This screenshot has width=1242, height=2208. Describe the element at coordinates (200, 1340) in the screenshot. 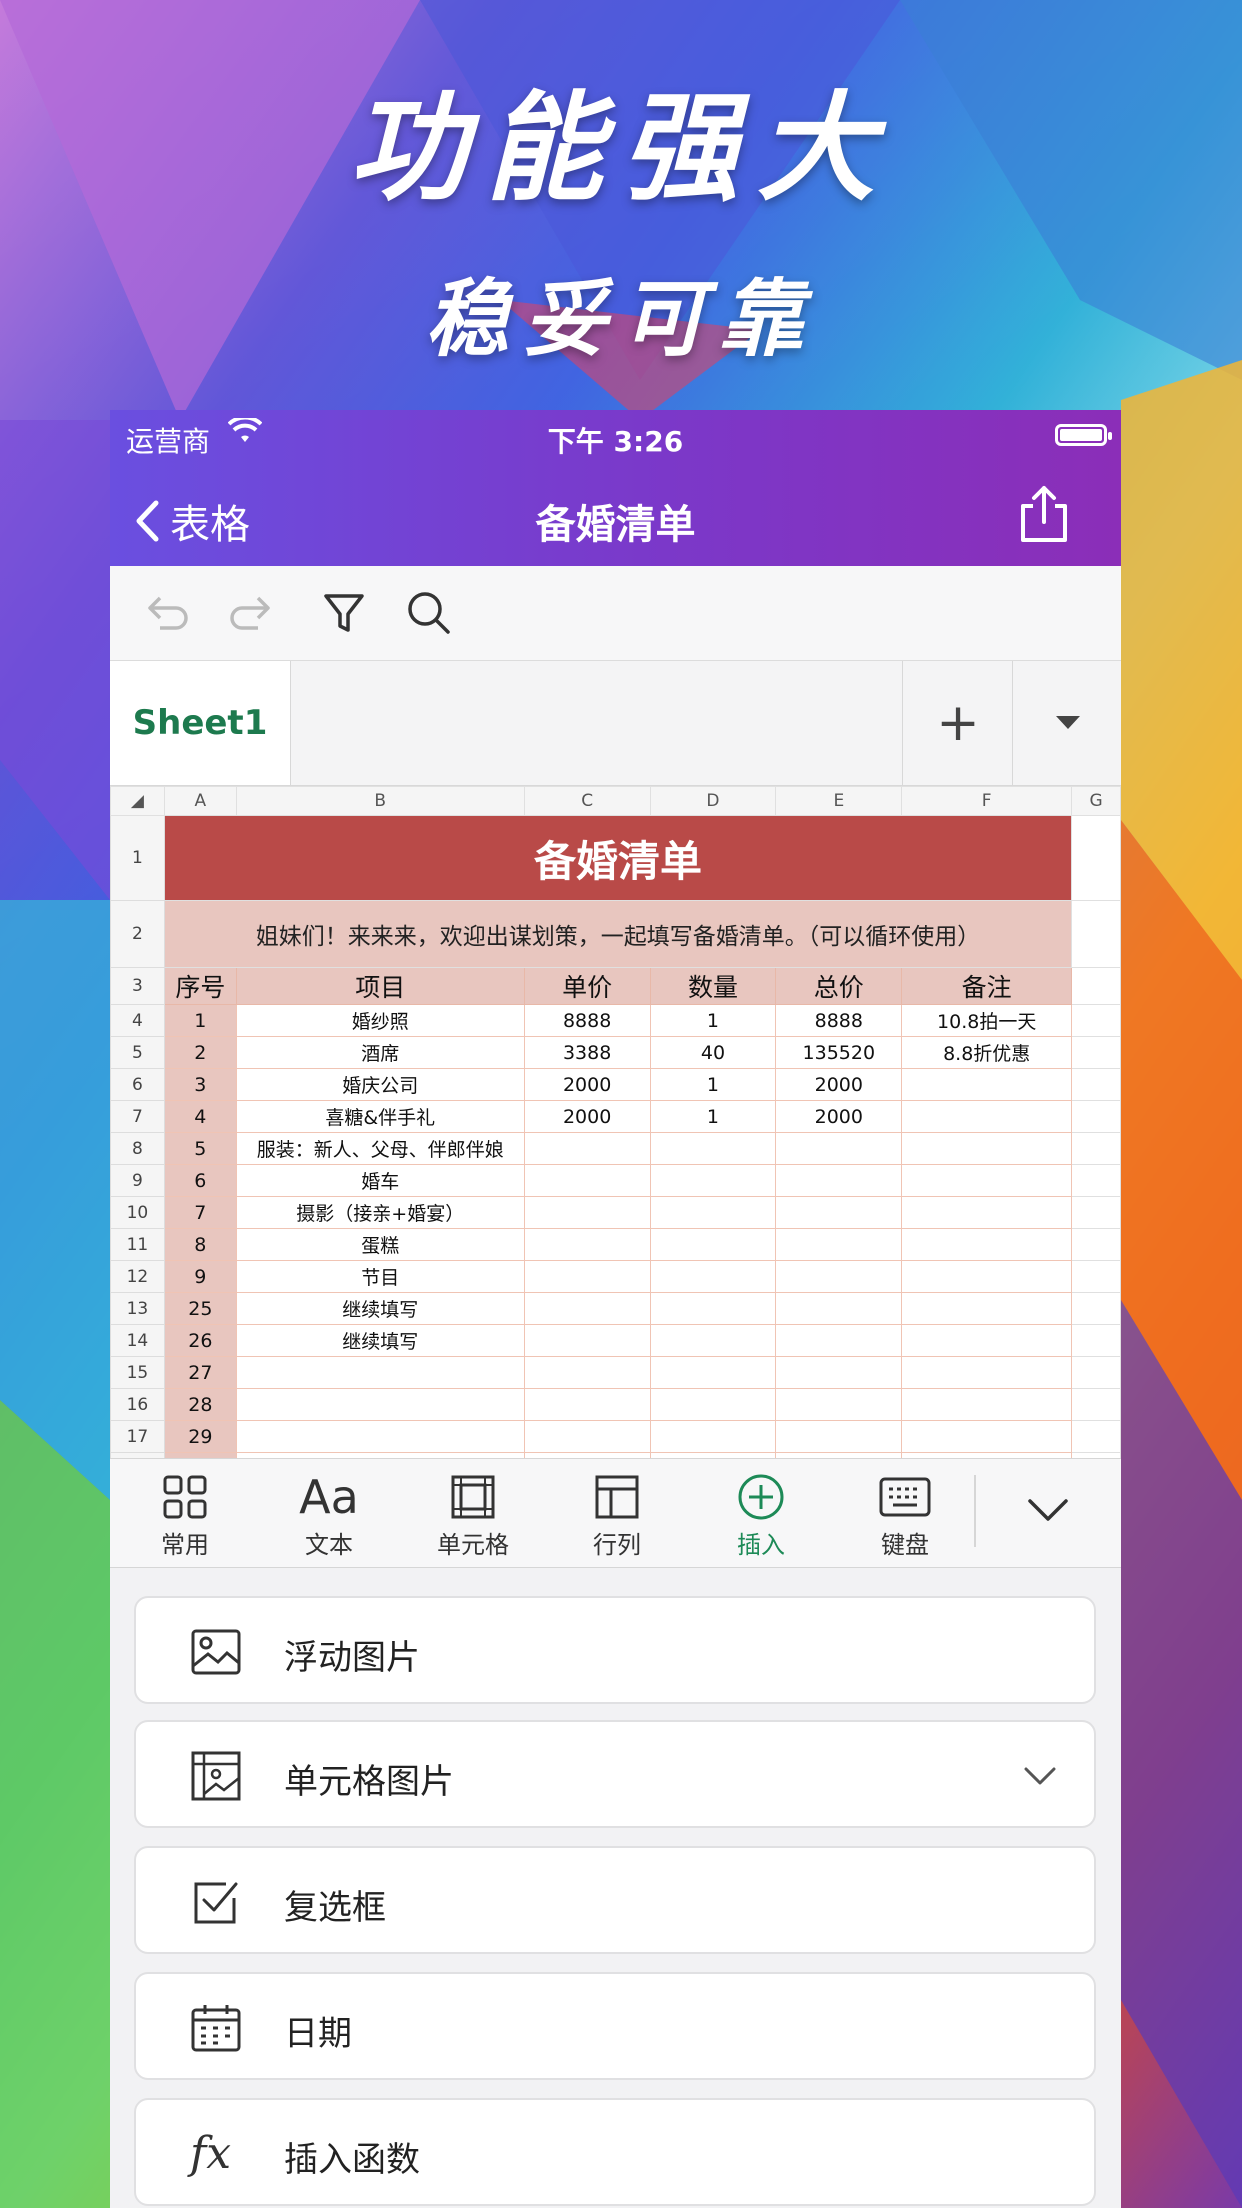

I see `index-cell: 26` at that location.